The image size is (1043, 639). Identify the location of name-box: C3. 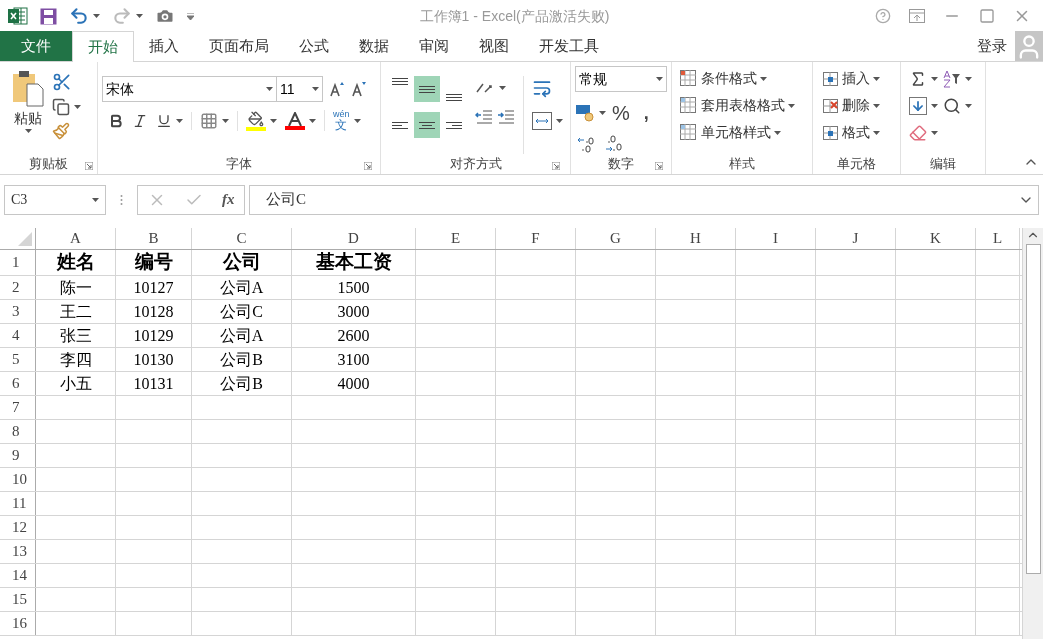
(55, 199).